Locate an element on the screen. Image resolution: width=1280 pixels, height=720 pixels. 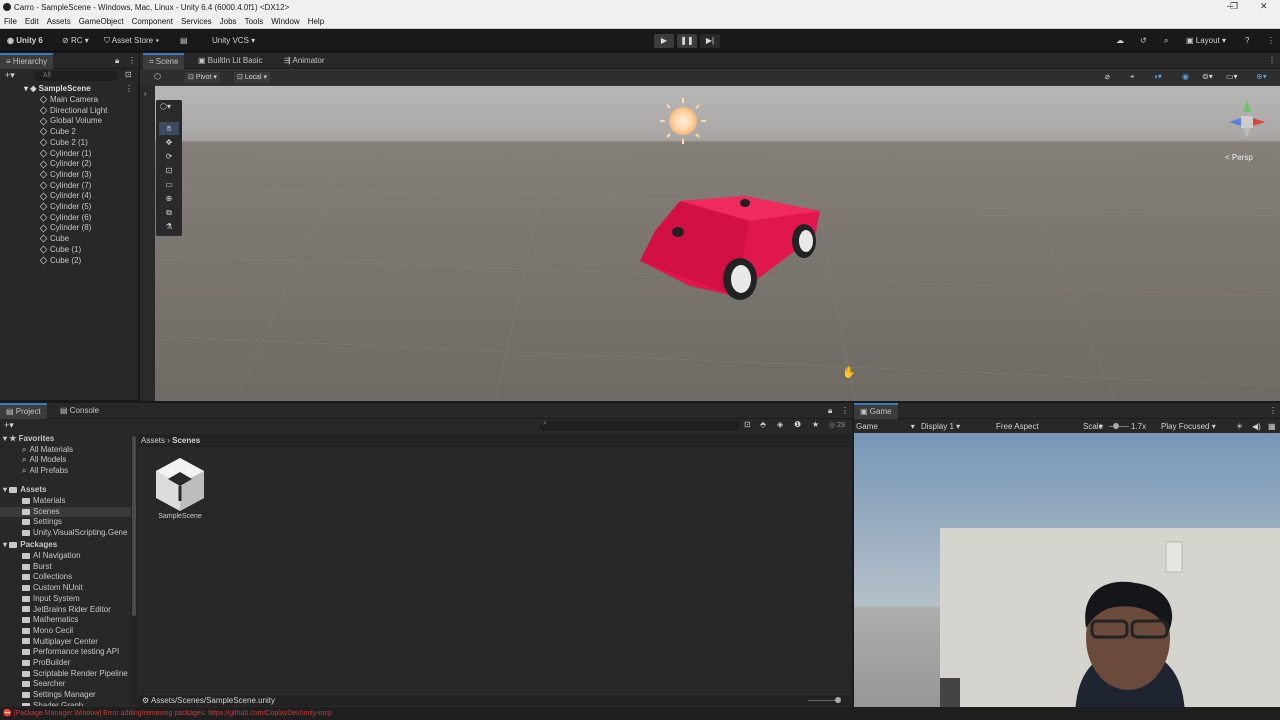
cloud-icon: ☁ is located at coordinates (1120, 41).